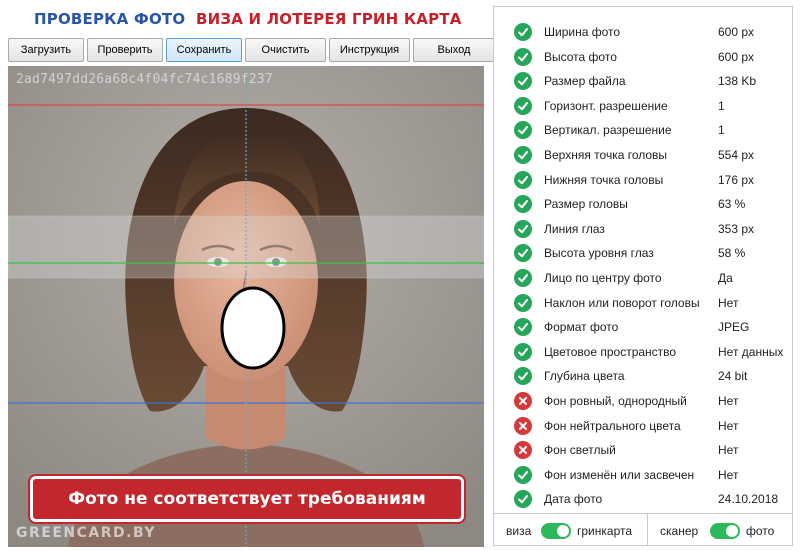 The image size is (800, 551). Describe the element at coordinates (679, 531) in the screenshot. I see `switch-scanner-label: сканер` at that location.